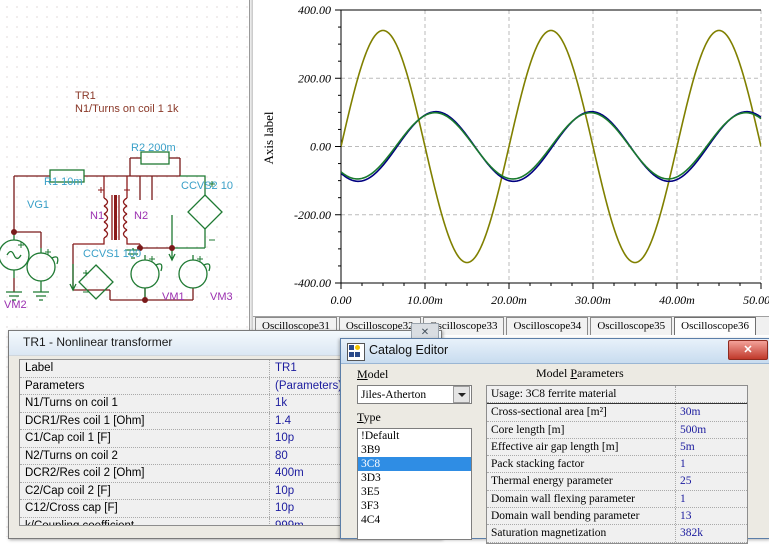 This screenshot has height=544, width=769. Describe the element at coordinates (98, 342) in the screenshot. I see `tr1-dialog-title: TR1 - Nonlinear transformer` at that location.